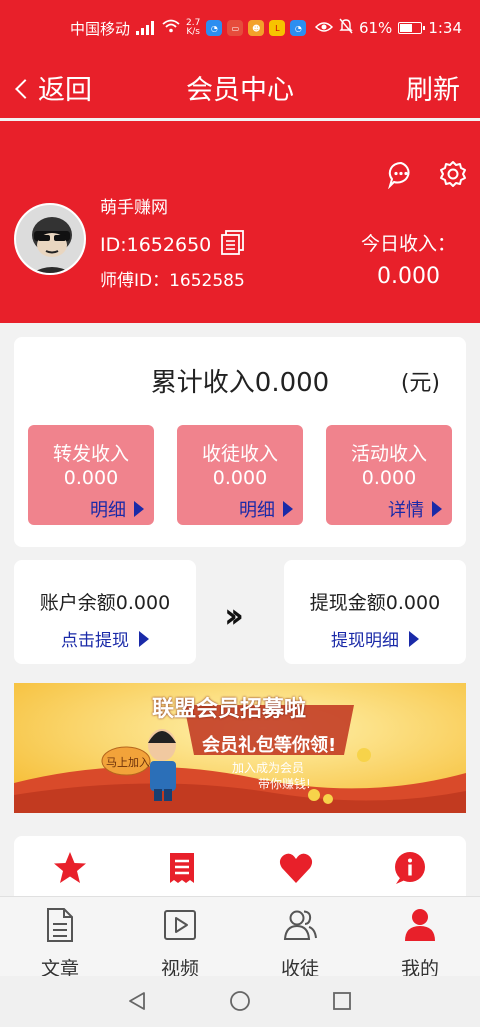 Image resolution: width=480 pixels, height=1027 pixels. I want to click on star-icon, so click(70, 868).